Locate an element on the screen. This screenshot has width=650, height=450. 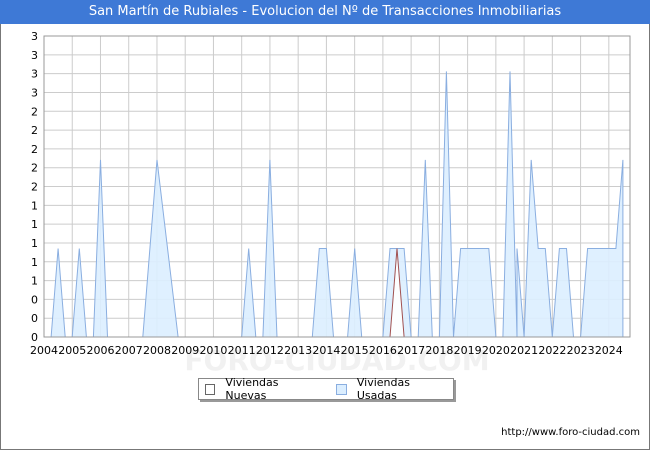
legend-label-usadas: Viviendas Usadas is located at coordinates (383, 389).